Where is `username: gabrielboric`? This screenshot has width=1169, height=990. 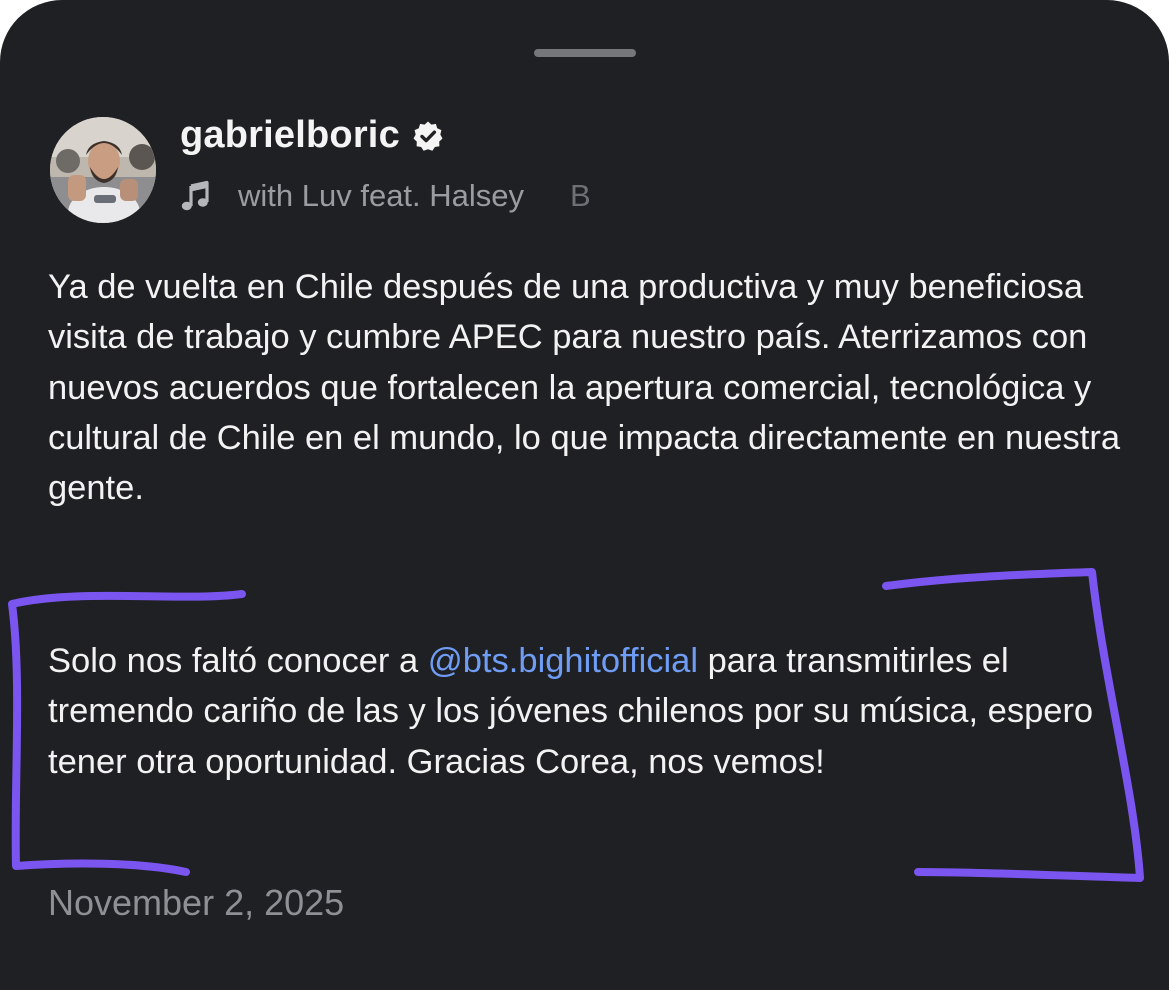 username: gabrielboric is located at coordinates (290, 135).